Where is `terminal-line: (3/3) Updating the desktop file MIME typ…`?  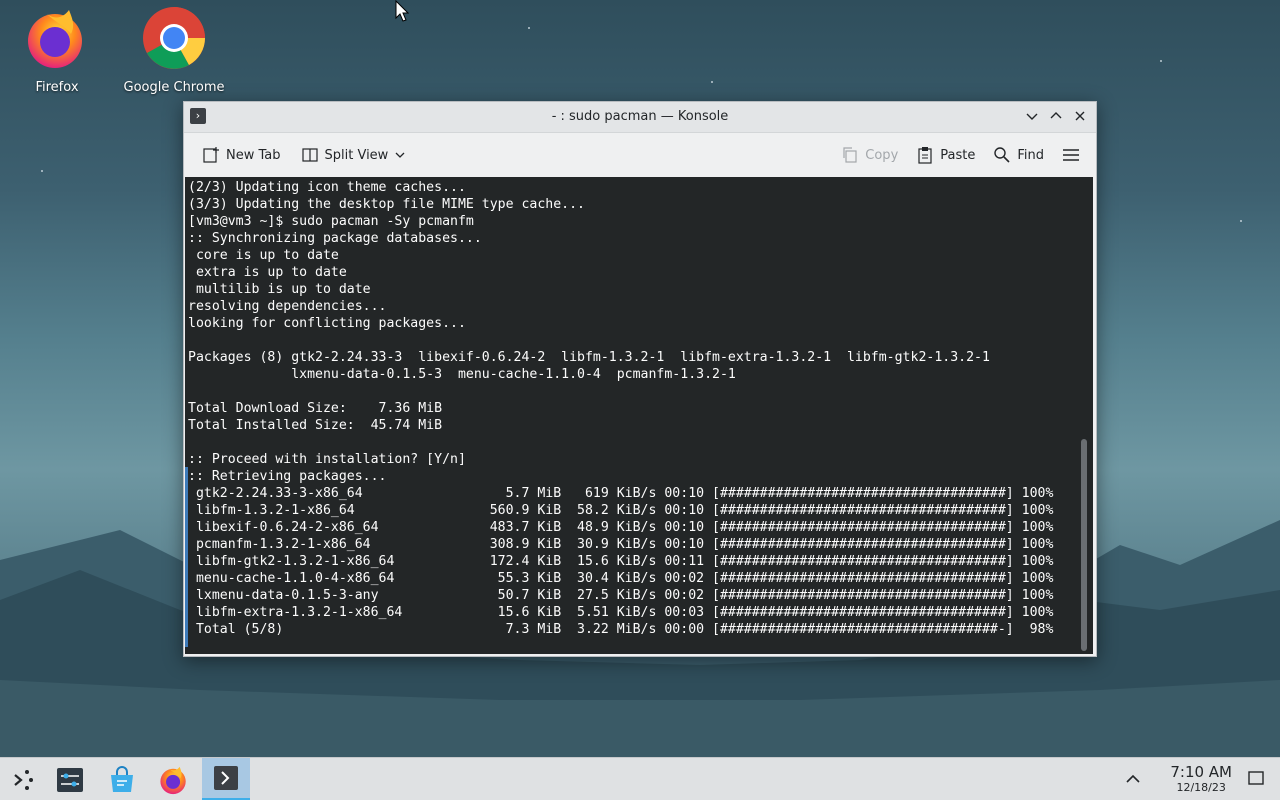
terminal-line: (3/3) Updating the desktop file MIME typ… is located at coordinates (386, 204).